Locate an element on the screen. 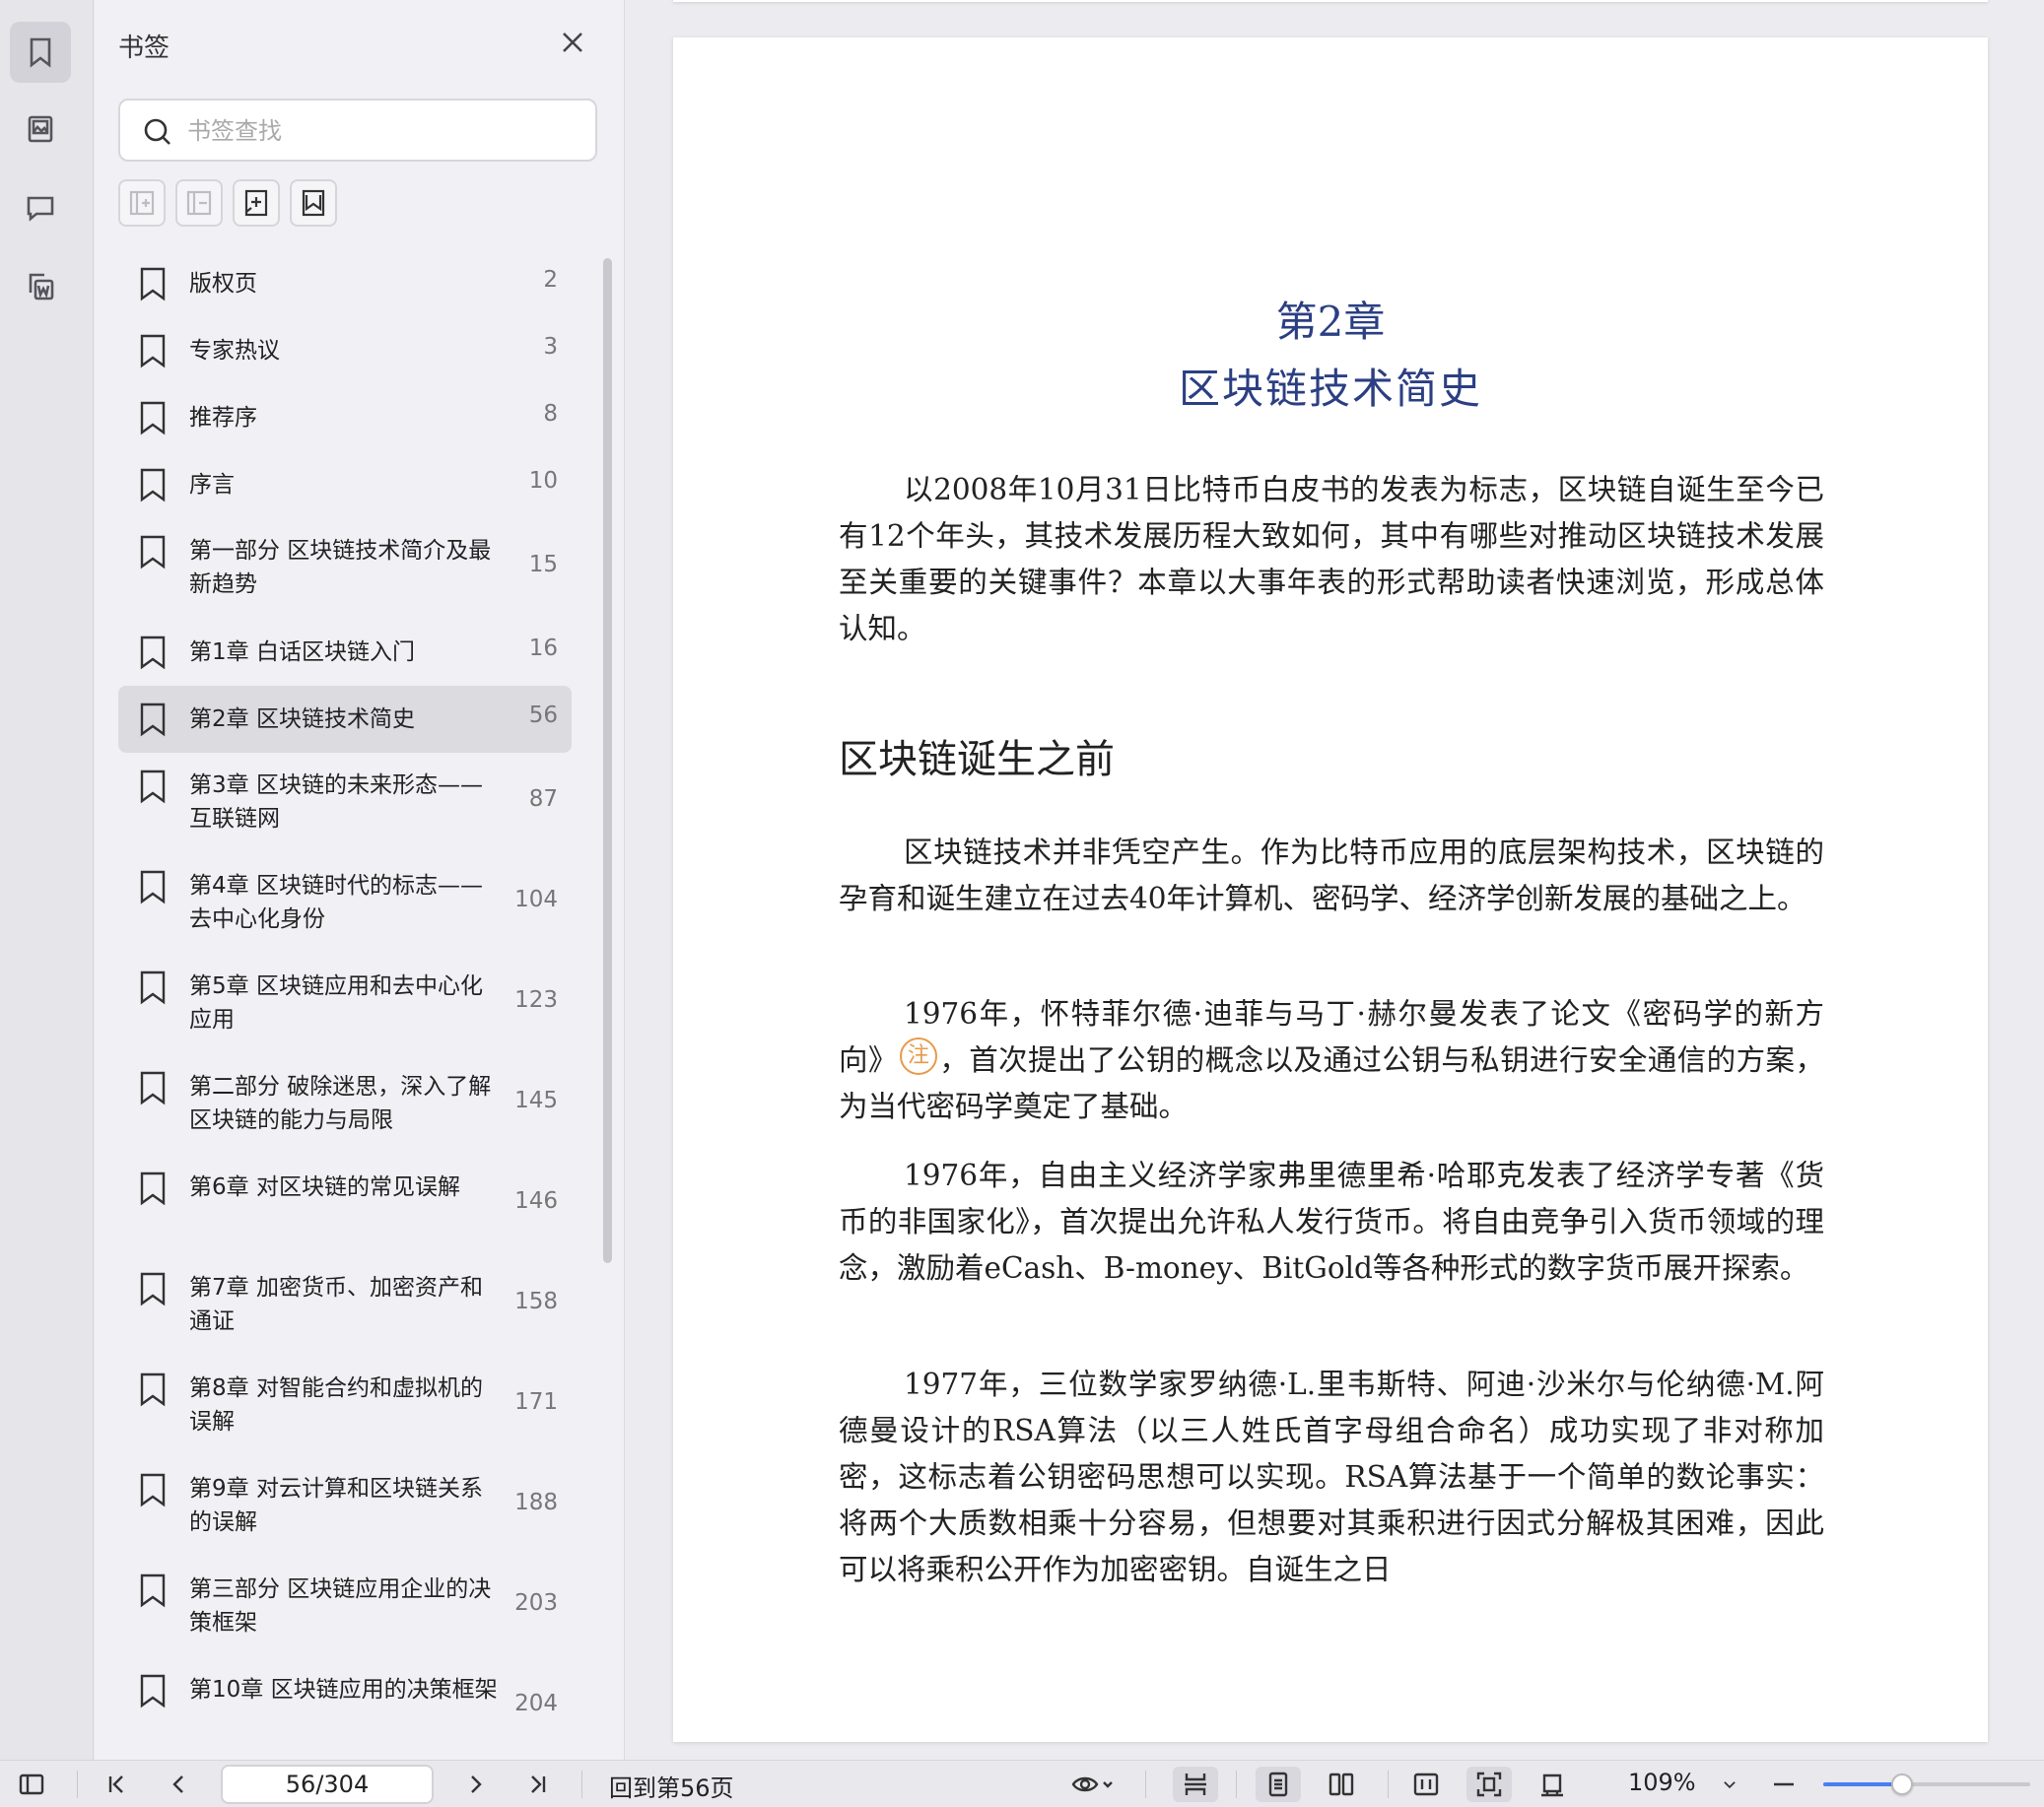  footnote-mark: 注 is located at coordinates (918, 1056).